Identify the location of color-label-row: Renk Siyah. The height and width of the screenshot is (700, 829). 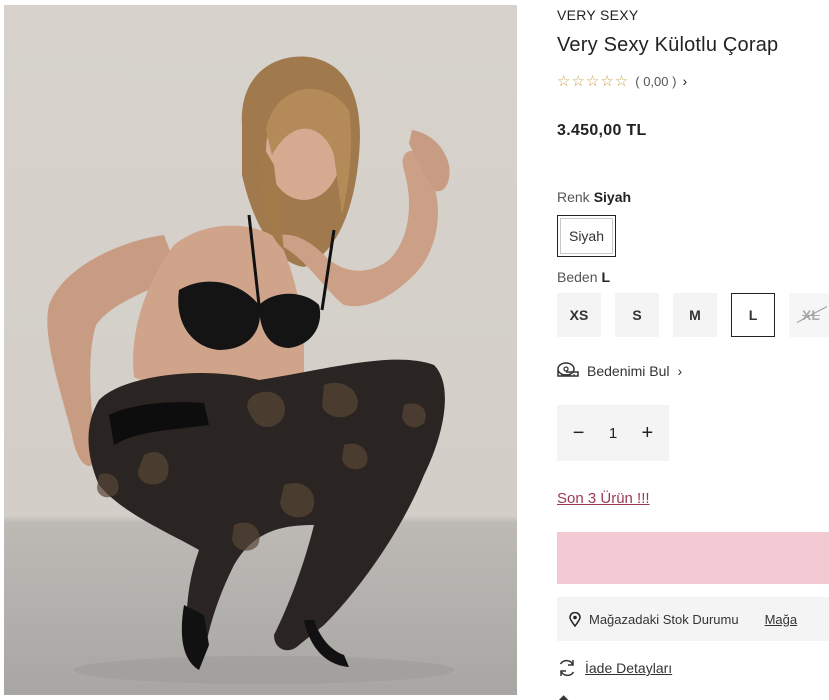
(594, 197).